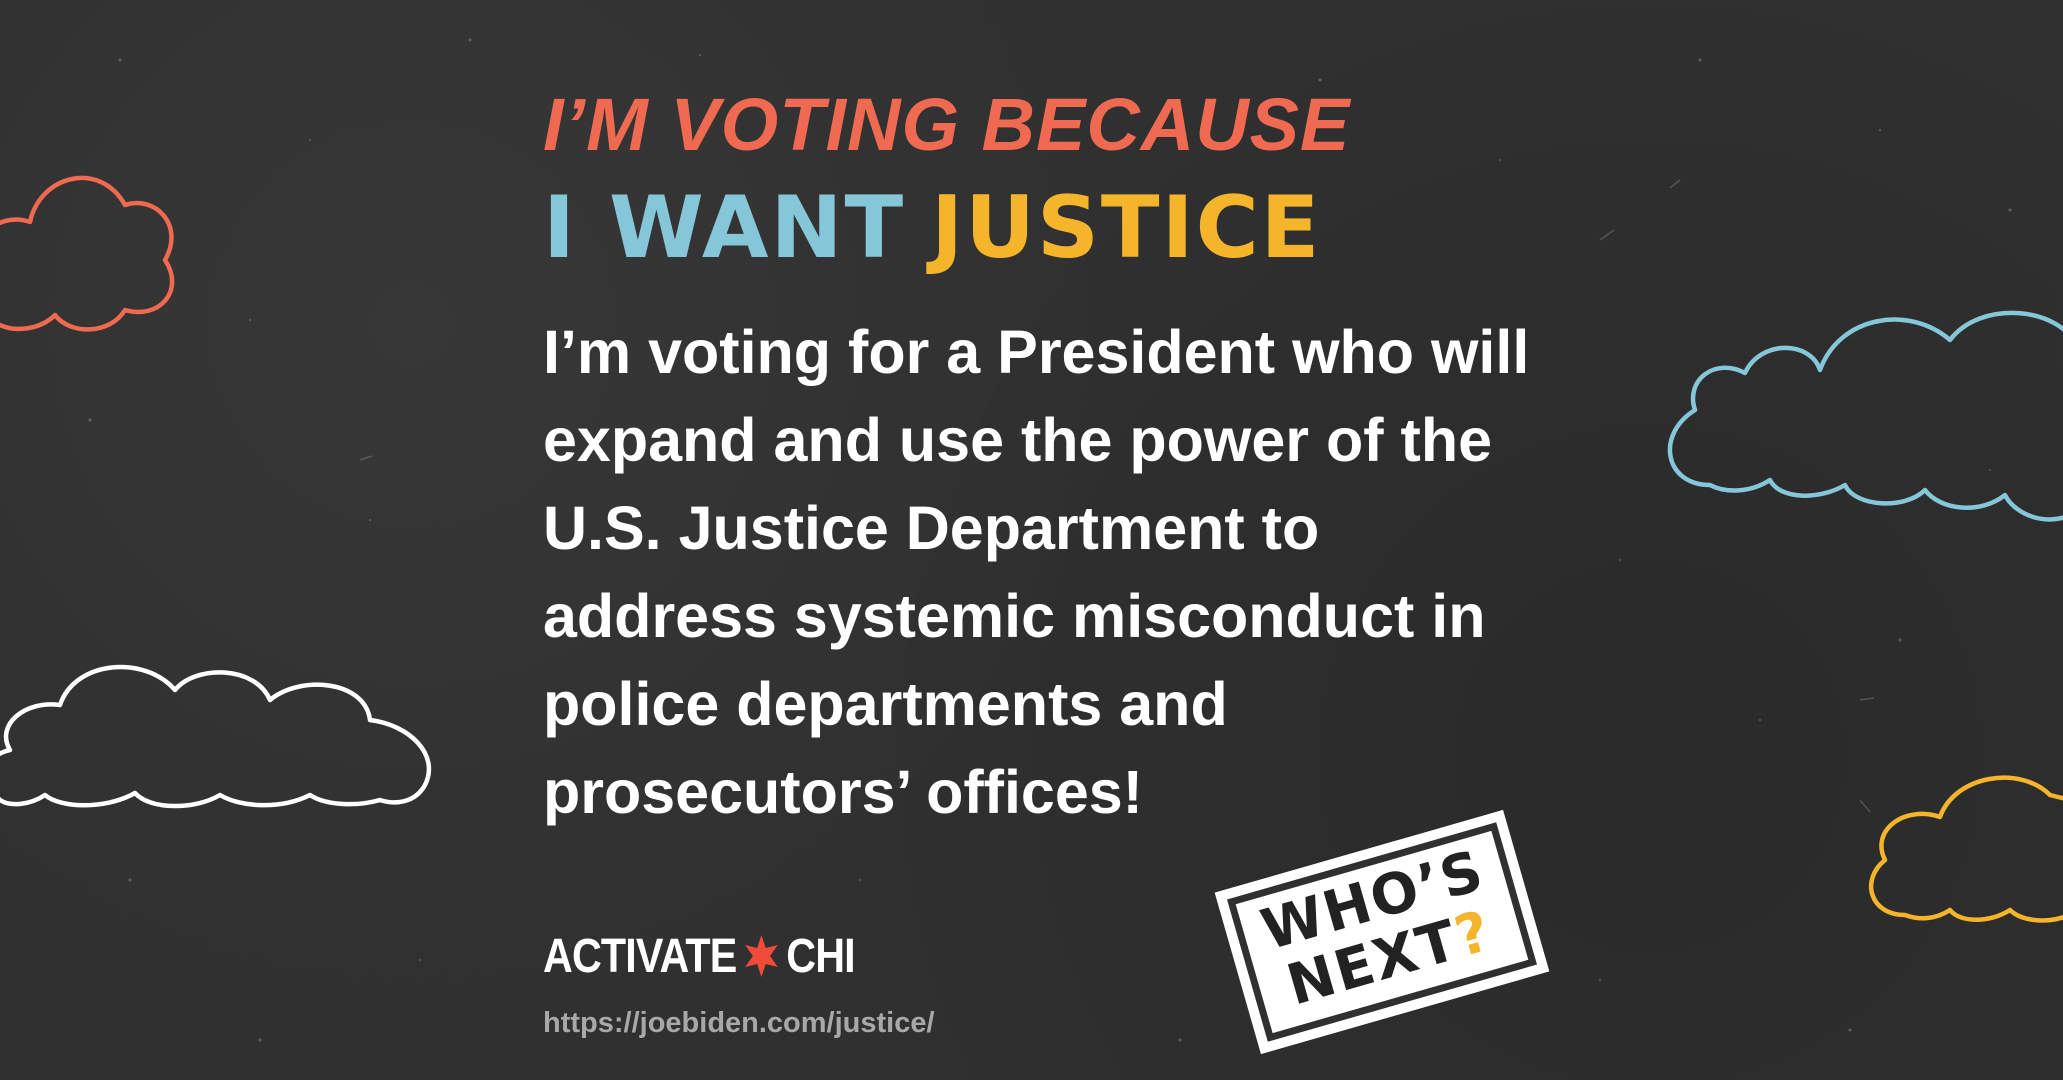 This screenshot has height=1080, width=2063. What do you see at coordinates (820, 956) in the screenshot?
I see `logo-text-right: CHI` at bounding box center [820, 956].